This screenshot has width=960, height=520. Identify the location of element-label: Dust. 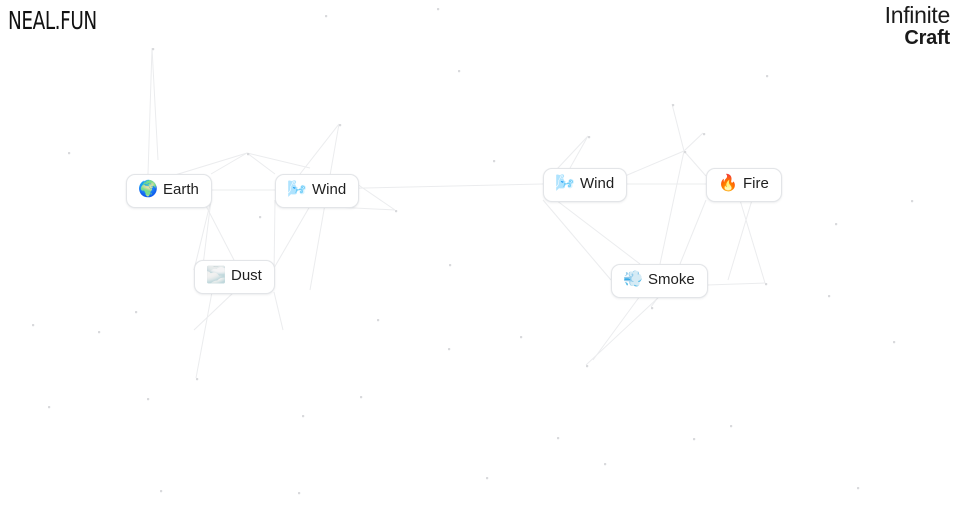
(246, 275).